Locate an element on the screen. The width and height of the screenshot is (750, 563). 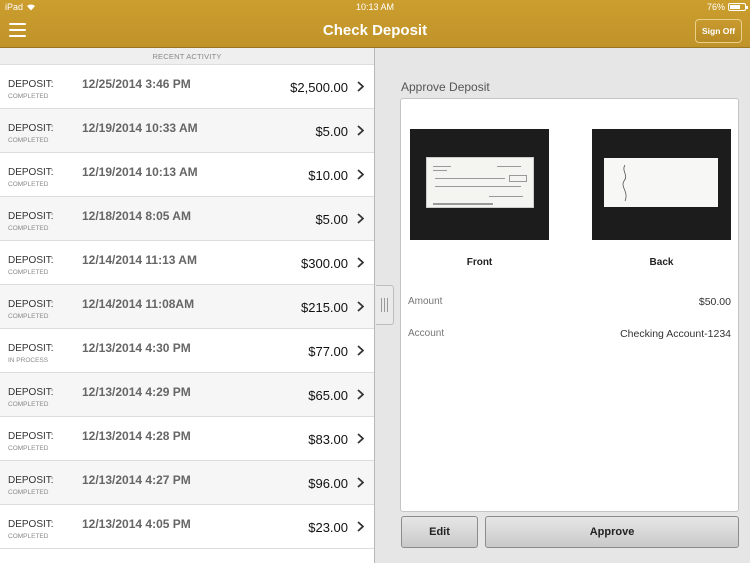
check-back-image is located at coordinates (661, 184).